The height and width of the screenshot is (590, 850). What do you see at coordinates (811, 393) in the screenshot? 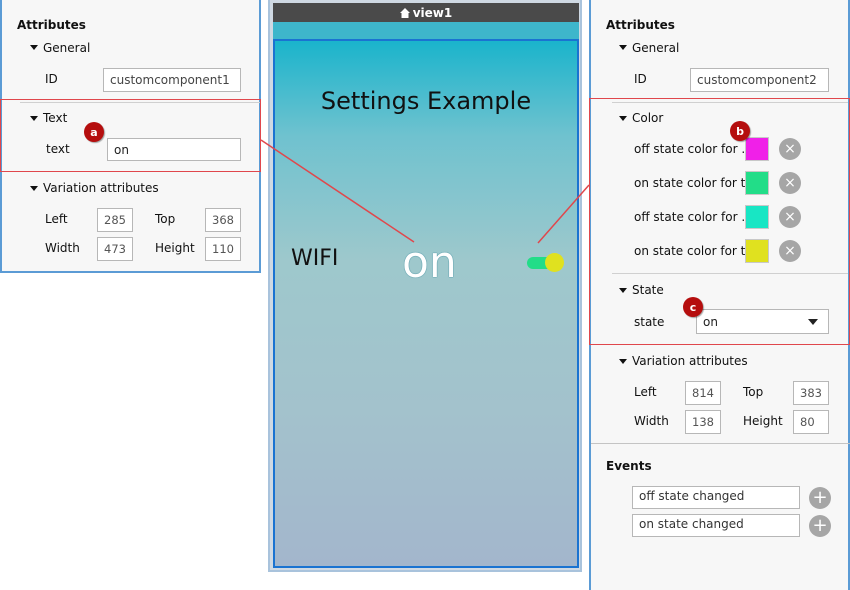
I see `top-field: 383` at bounding box center [811, 393].